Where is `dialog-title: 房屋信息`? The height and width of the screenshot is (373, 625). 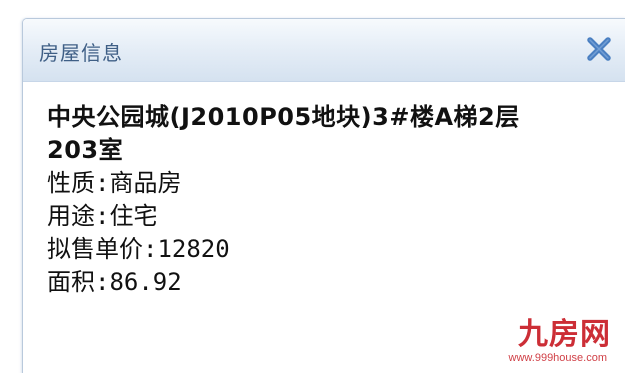 dialog-title: 房屋信息 is located at coordinates (81, 53).